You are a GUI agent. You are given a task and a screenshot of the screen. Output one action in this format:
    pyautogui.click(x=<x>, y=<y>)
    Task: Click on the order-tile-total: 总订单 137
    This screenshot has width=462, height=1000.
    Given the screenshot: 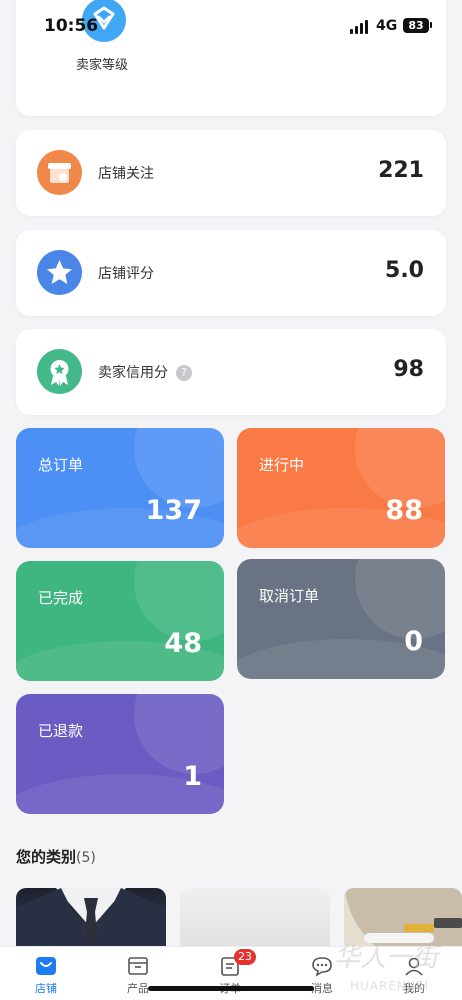 What is the action you would take?
    pyautogui.click(x=120, y=488)
    